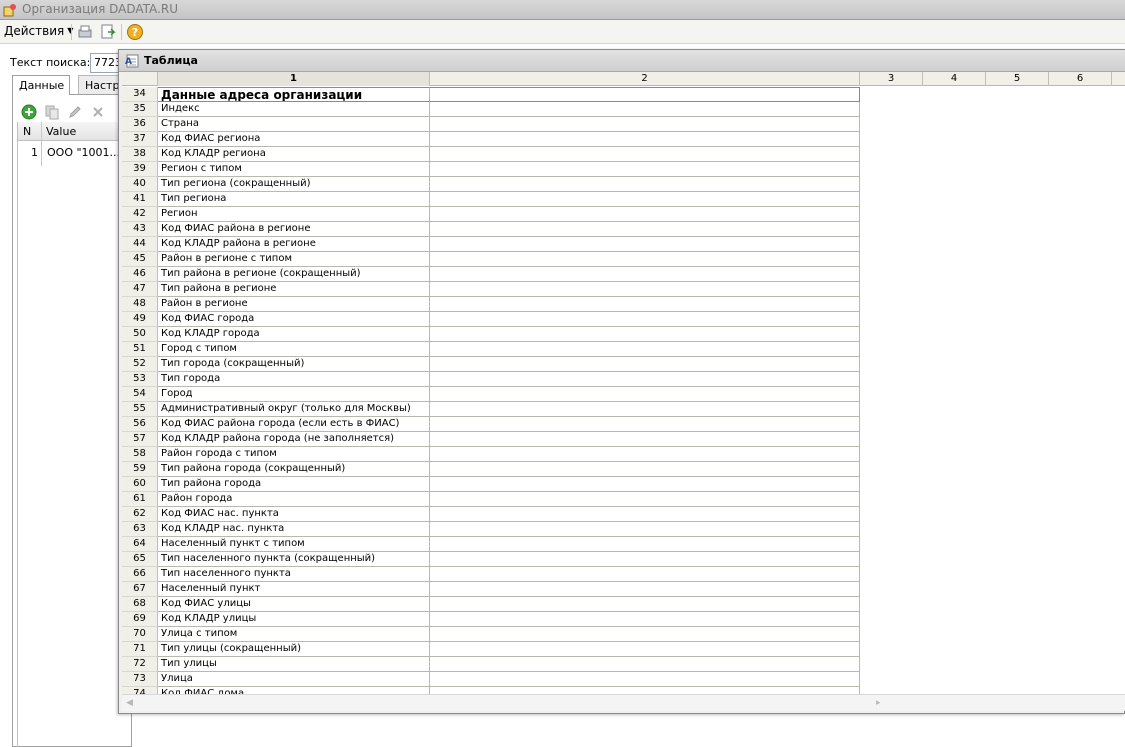  Describe the element at coordinates (623, 702) in the screenshot. I see `horizontal-scrollbar: ◀ ▸` at that location.